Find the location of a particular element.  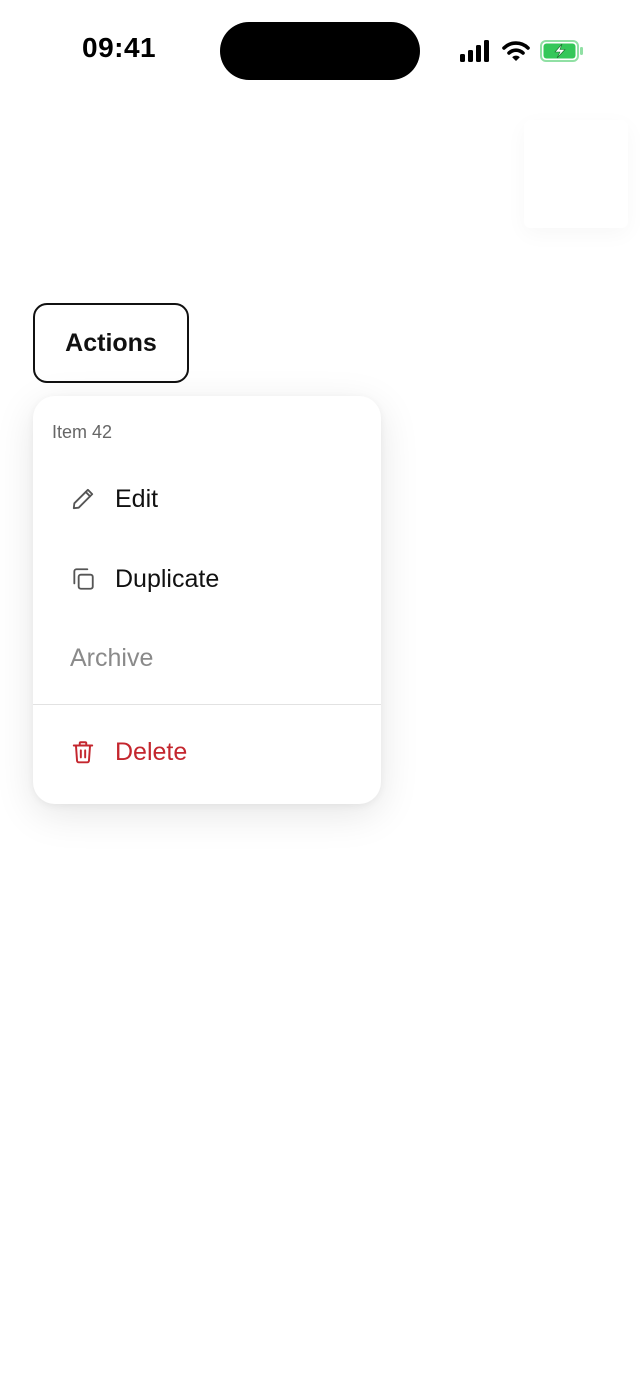

signal-icon is located at coordinates (476, 51).